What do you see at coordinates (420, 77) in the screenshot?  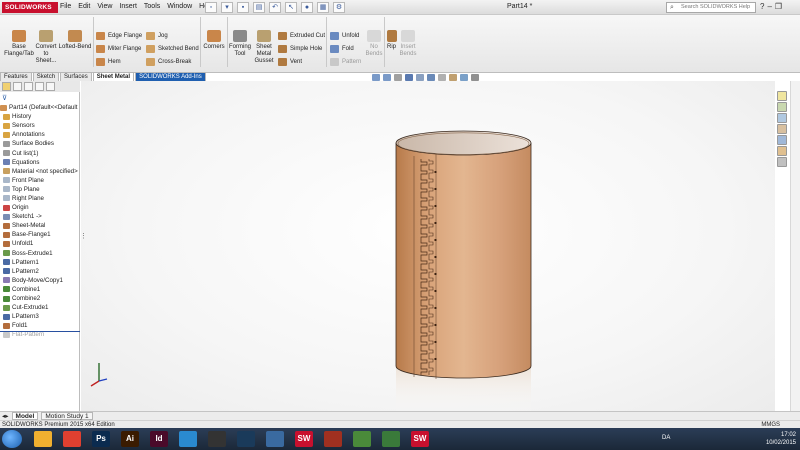 I see `view-orientation-icon` at bounding box center [420, 77].